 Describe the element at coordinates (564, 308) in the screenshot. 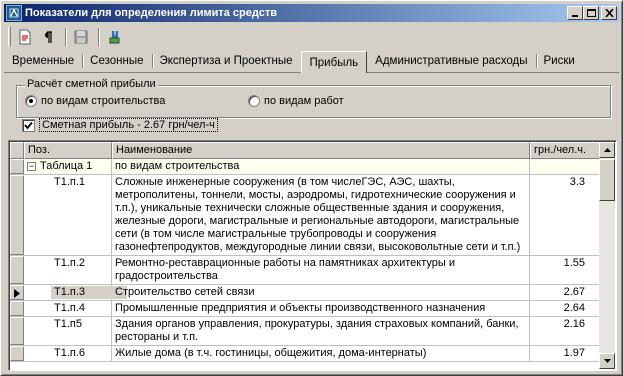

I see `row-value: 2.64` at that location.